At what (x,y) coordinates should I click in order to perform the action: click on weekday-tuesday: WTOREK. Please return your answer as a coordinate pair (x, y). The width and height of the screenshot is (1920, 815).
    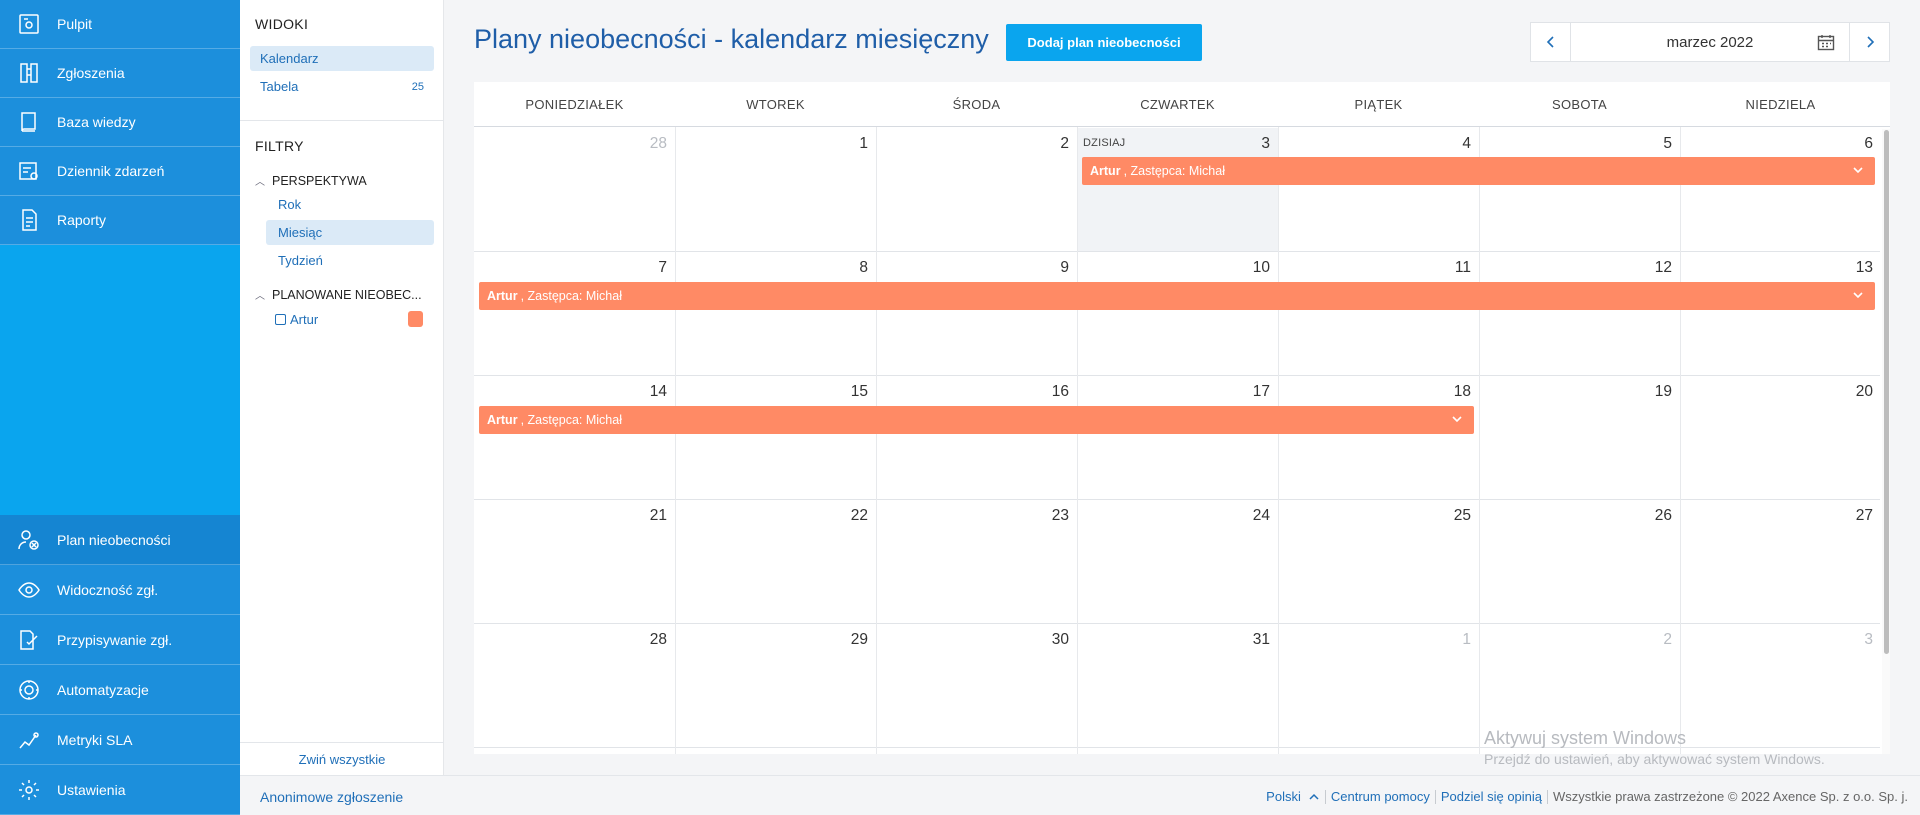
    Looking at the image, I should click on (775, 104).